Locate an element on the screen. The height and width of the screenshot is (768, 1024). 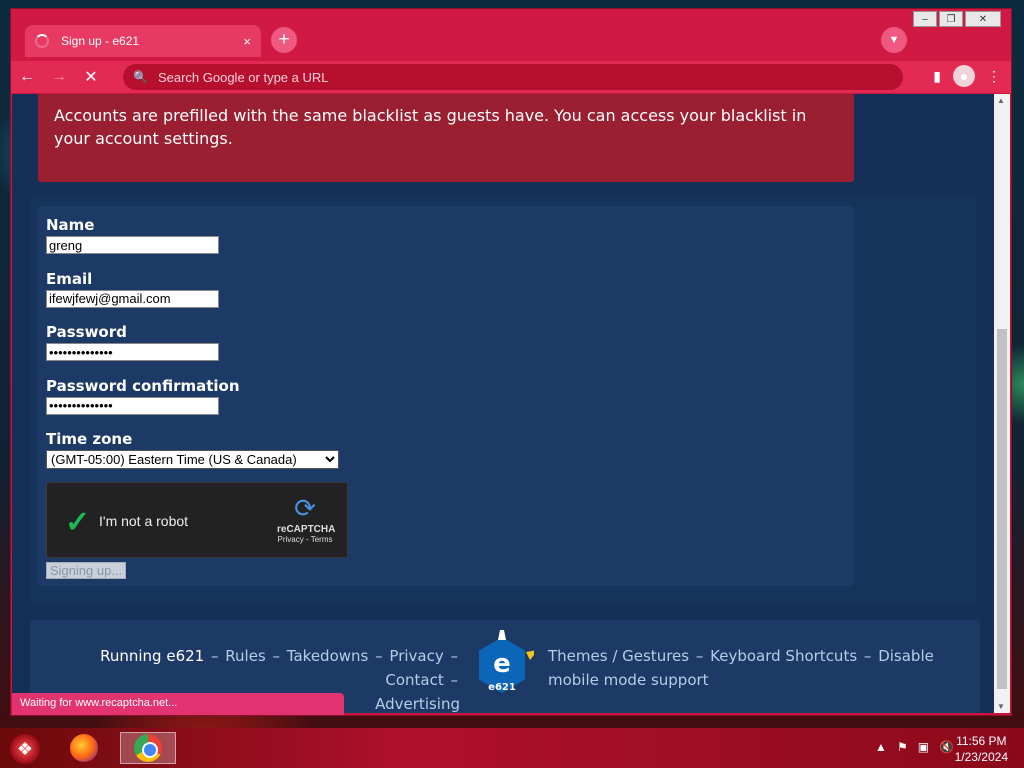
recaptcha-icon: ⟳ is located at coordinates (305, 508).